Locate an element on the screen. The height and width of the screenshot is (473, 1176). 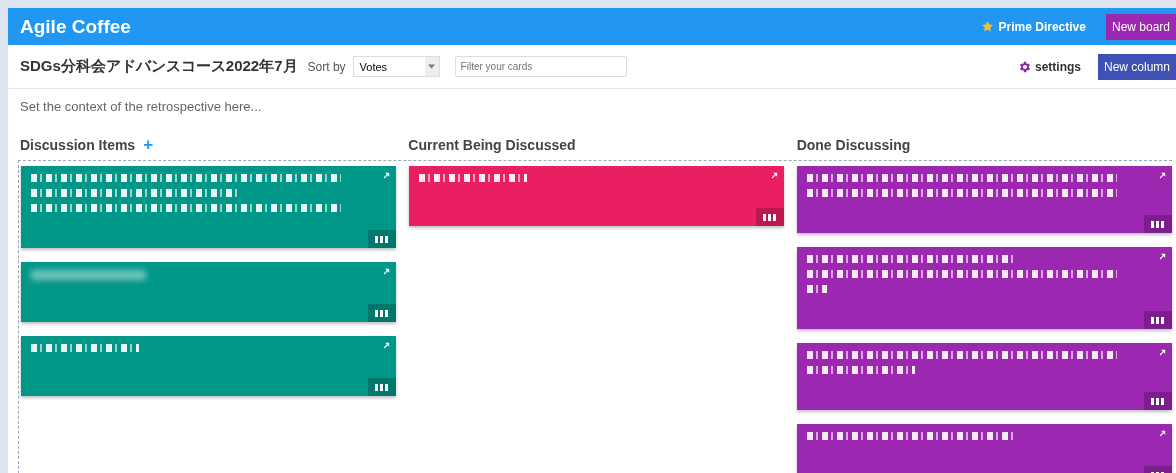
star-icon is located at coordinates (987, 26).